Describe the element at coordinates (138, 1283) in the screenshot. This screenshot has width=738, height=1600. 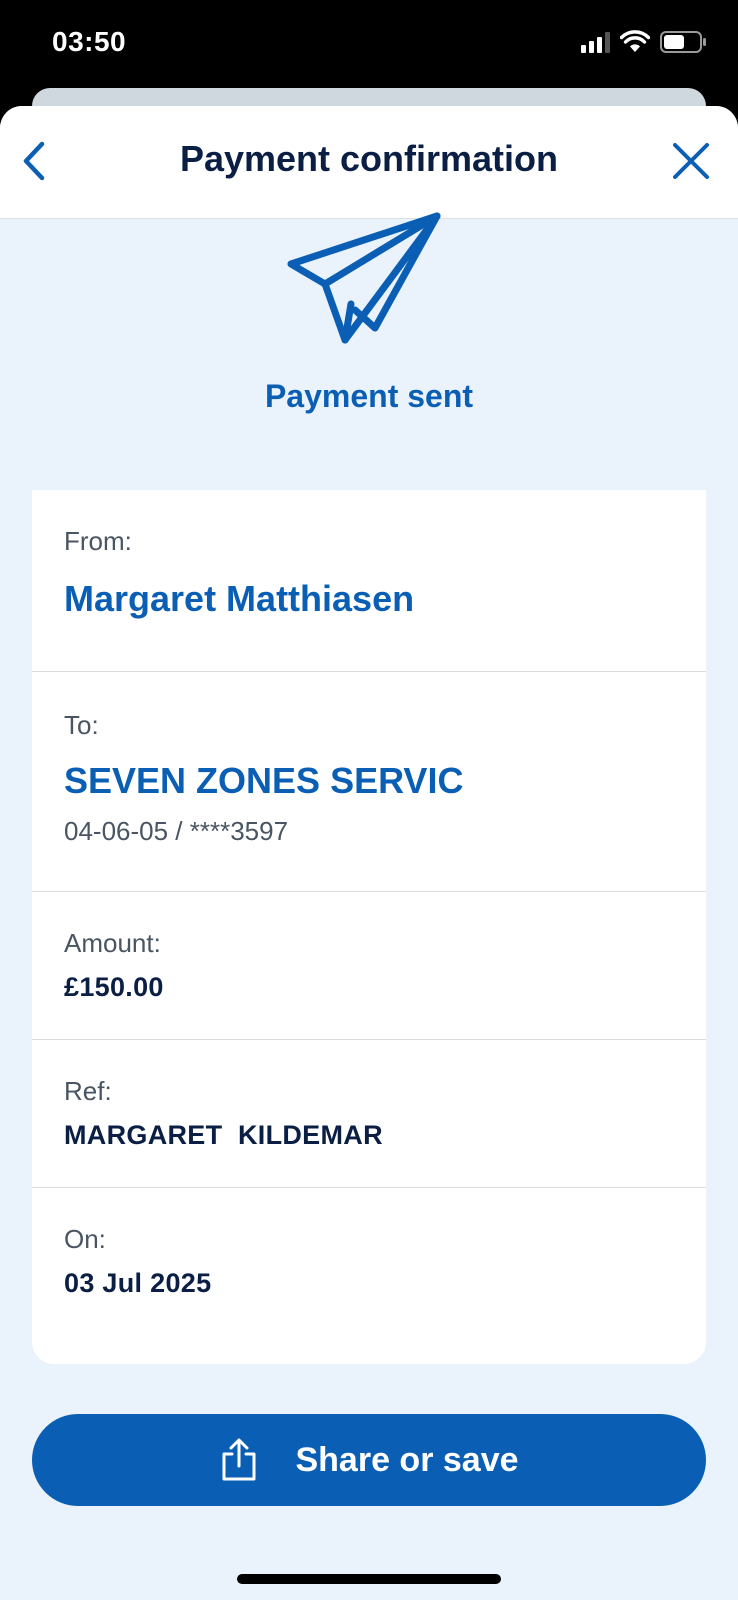
I see `on-value: 03 Jul 2025` at that location.